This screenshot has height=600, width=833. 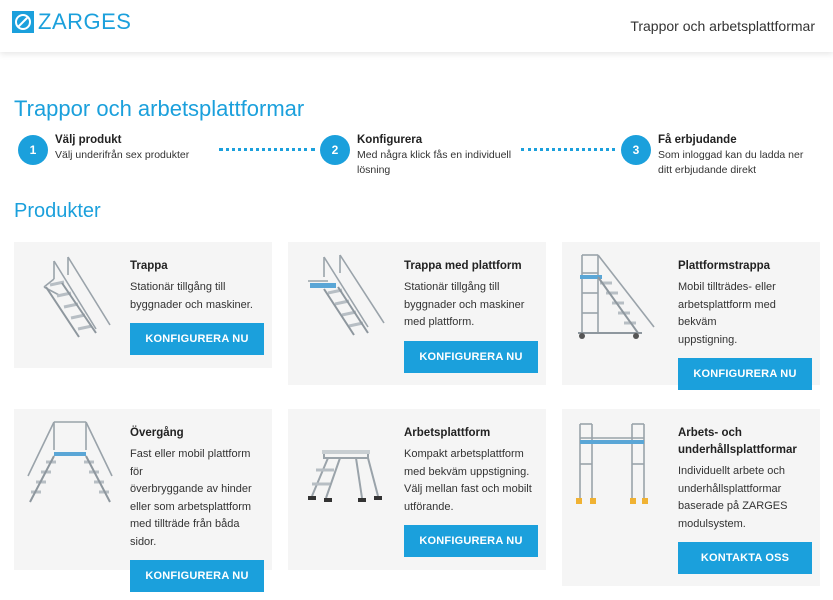 I want to click on step-number: 3, so click(x=636, y=150).